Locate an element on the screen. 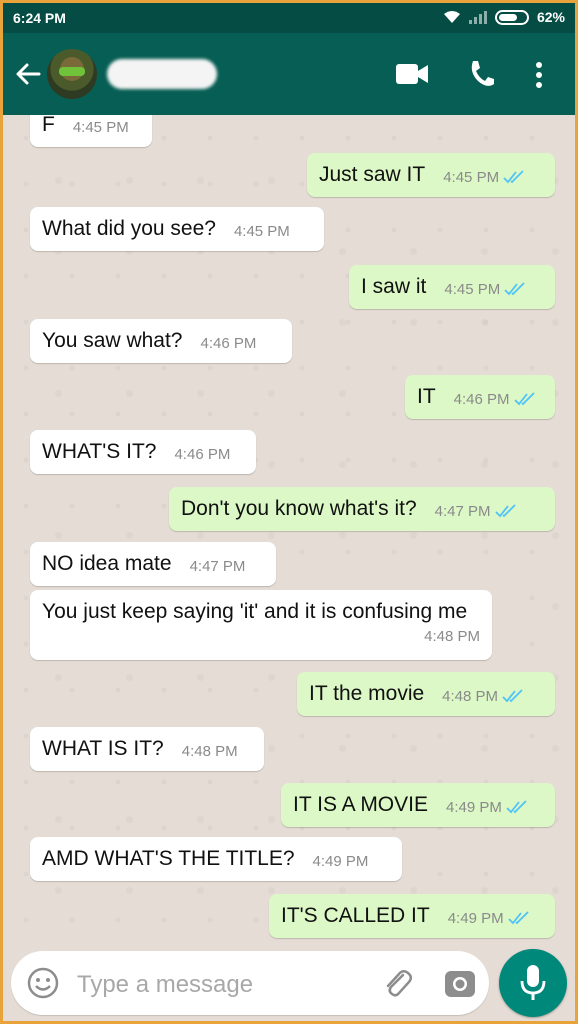 Image resolution: width=578 pixels, height=1024 pixels. message-text: WHAT IS IT? is located at coordinates (103, 748).